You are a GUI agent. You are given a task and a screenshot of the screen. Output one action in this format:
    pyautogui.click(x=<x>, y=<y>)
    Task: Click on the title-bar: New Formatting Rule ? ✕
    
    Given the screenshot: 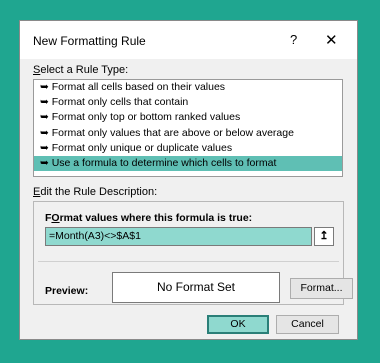 What is the action you would take?
    pyautogui.click(x=188, y=40)
    